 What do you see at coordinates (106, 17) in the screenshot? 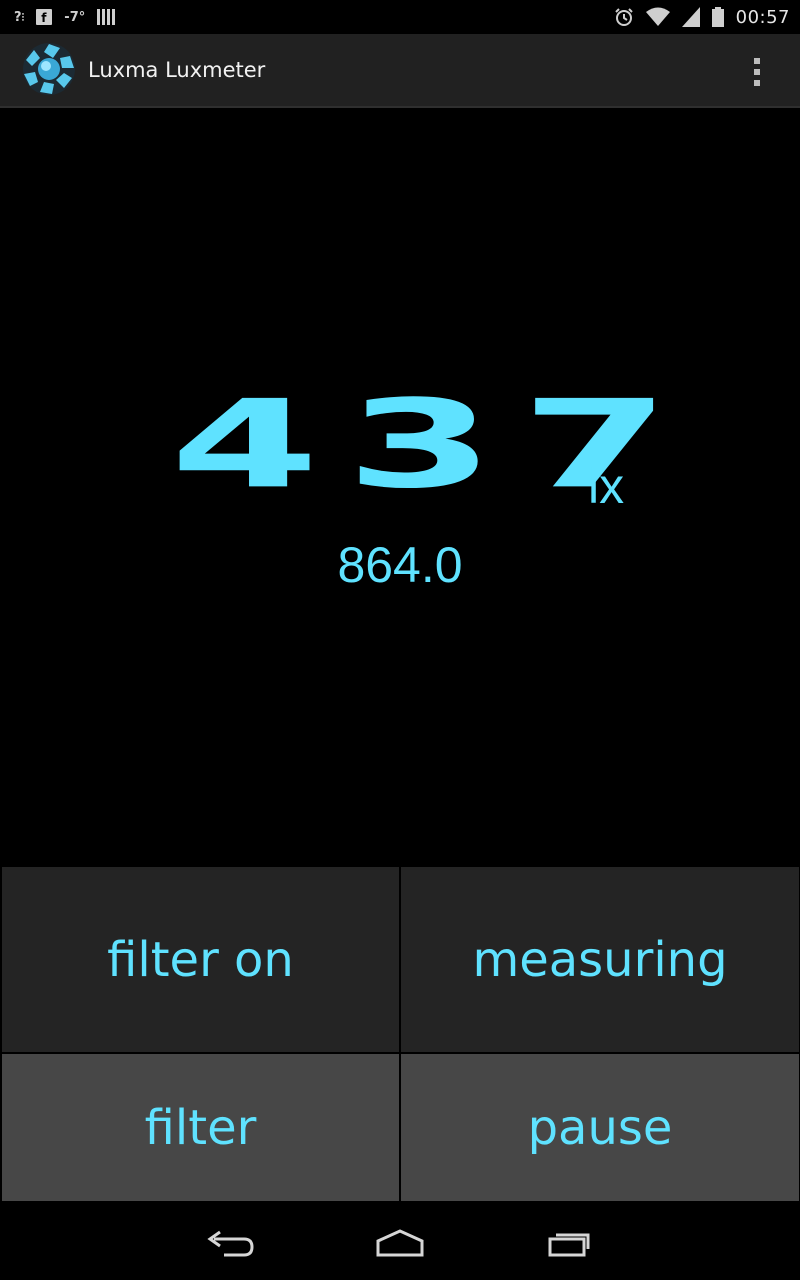
I see `barcode-icon` at bounding box center [106, 17].